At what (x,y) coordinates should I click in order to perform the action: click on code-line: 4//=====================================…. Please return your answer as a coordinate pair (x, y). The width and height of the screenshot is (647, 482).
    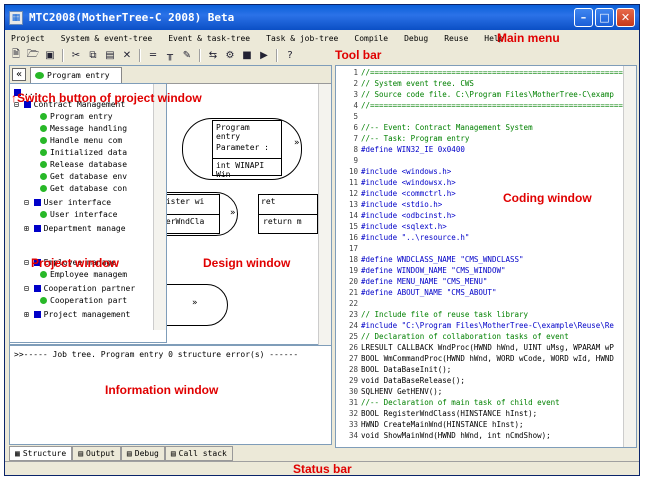
    Looking at the image, I should click on (486, 106).